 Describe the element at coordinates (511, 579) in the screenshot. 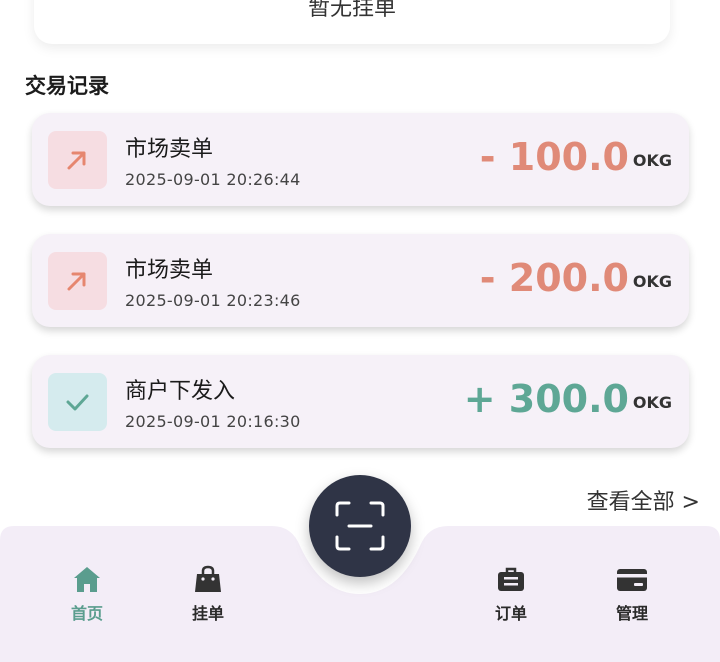

I see `briefcase-icon` at that location.